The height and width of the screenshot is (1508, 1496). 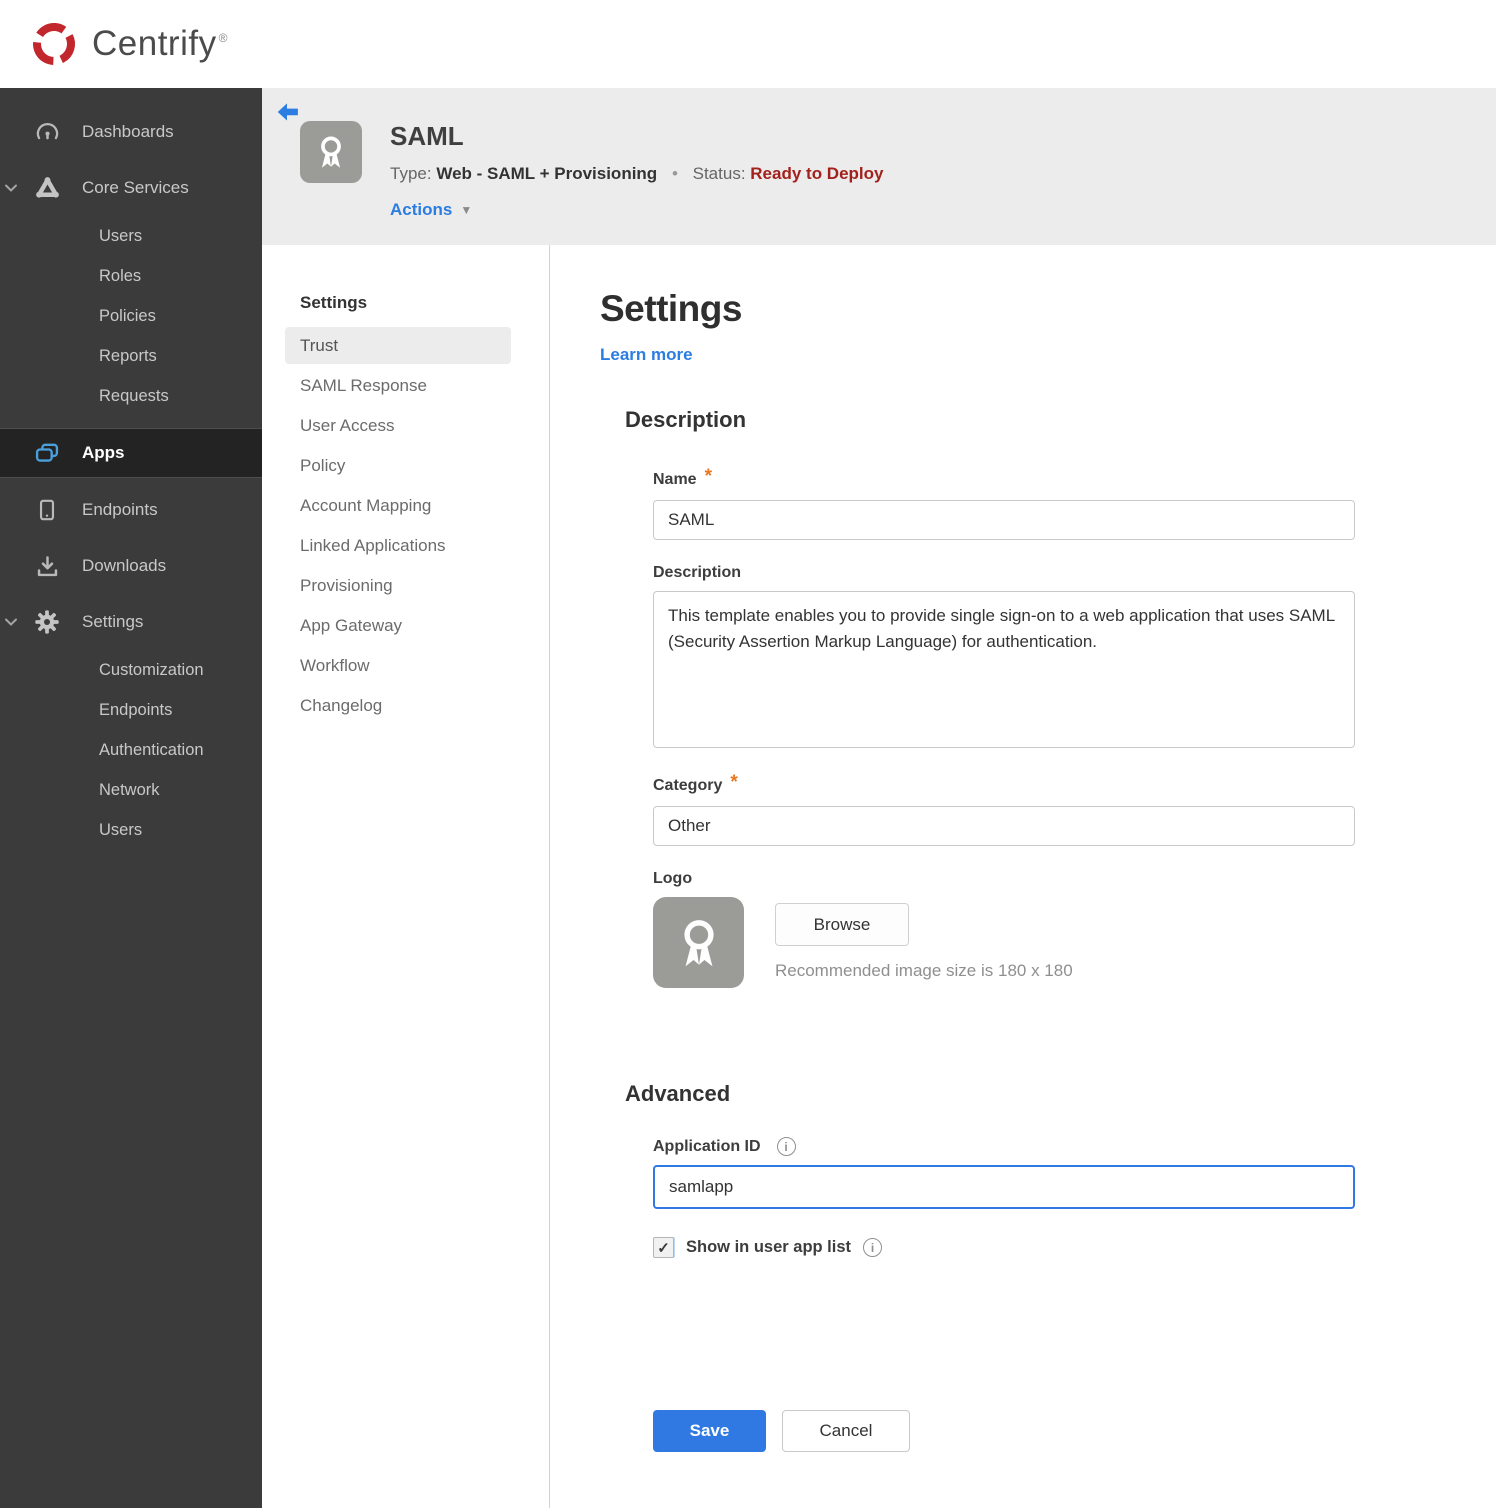 What do you see at coordinates (131, 830) in the screenshot?
I see `sidebar-item-settings-users: Users` at bounding box center [131, 830].